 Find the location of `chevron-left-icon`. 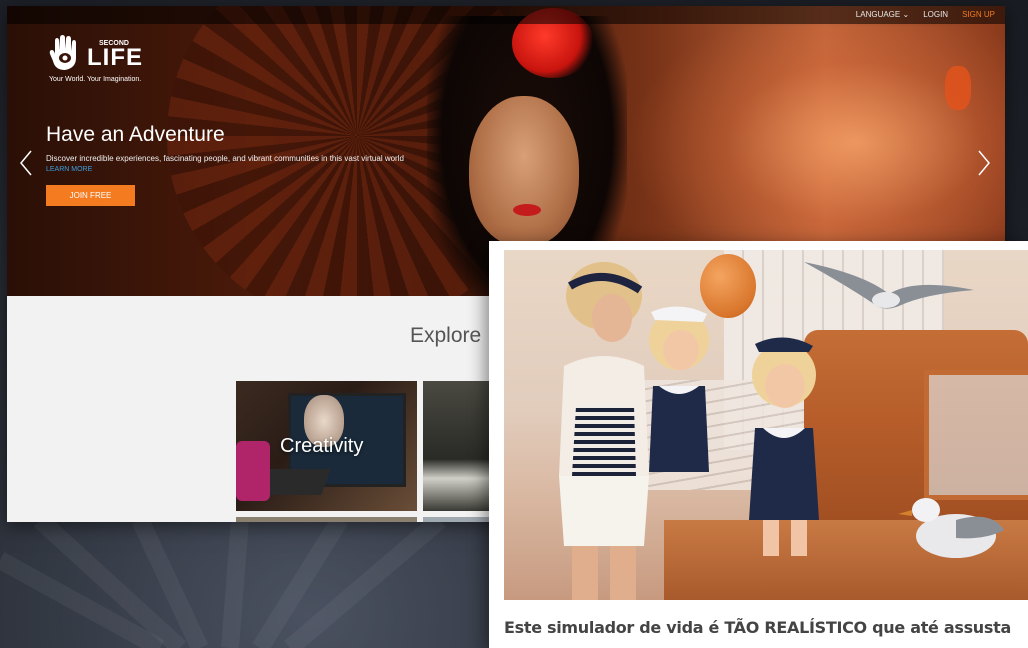

chevron-left-icon is located at coordinates (26, 163).